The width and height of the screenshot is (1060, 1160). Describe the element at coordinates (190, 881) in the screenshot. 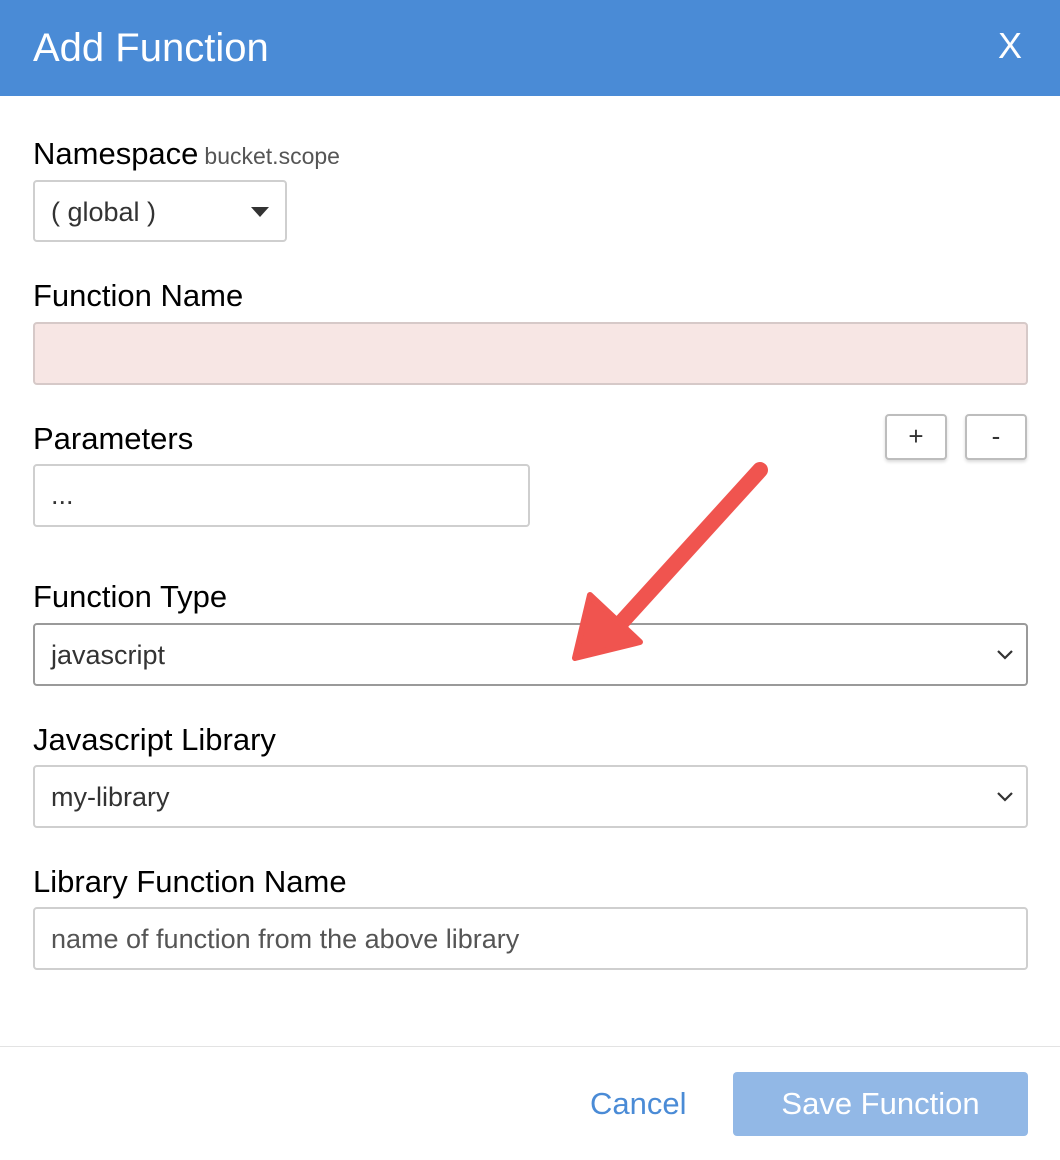

I see `library-function-name-label: Library Function Name` at that location.